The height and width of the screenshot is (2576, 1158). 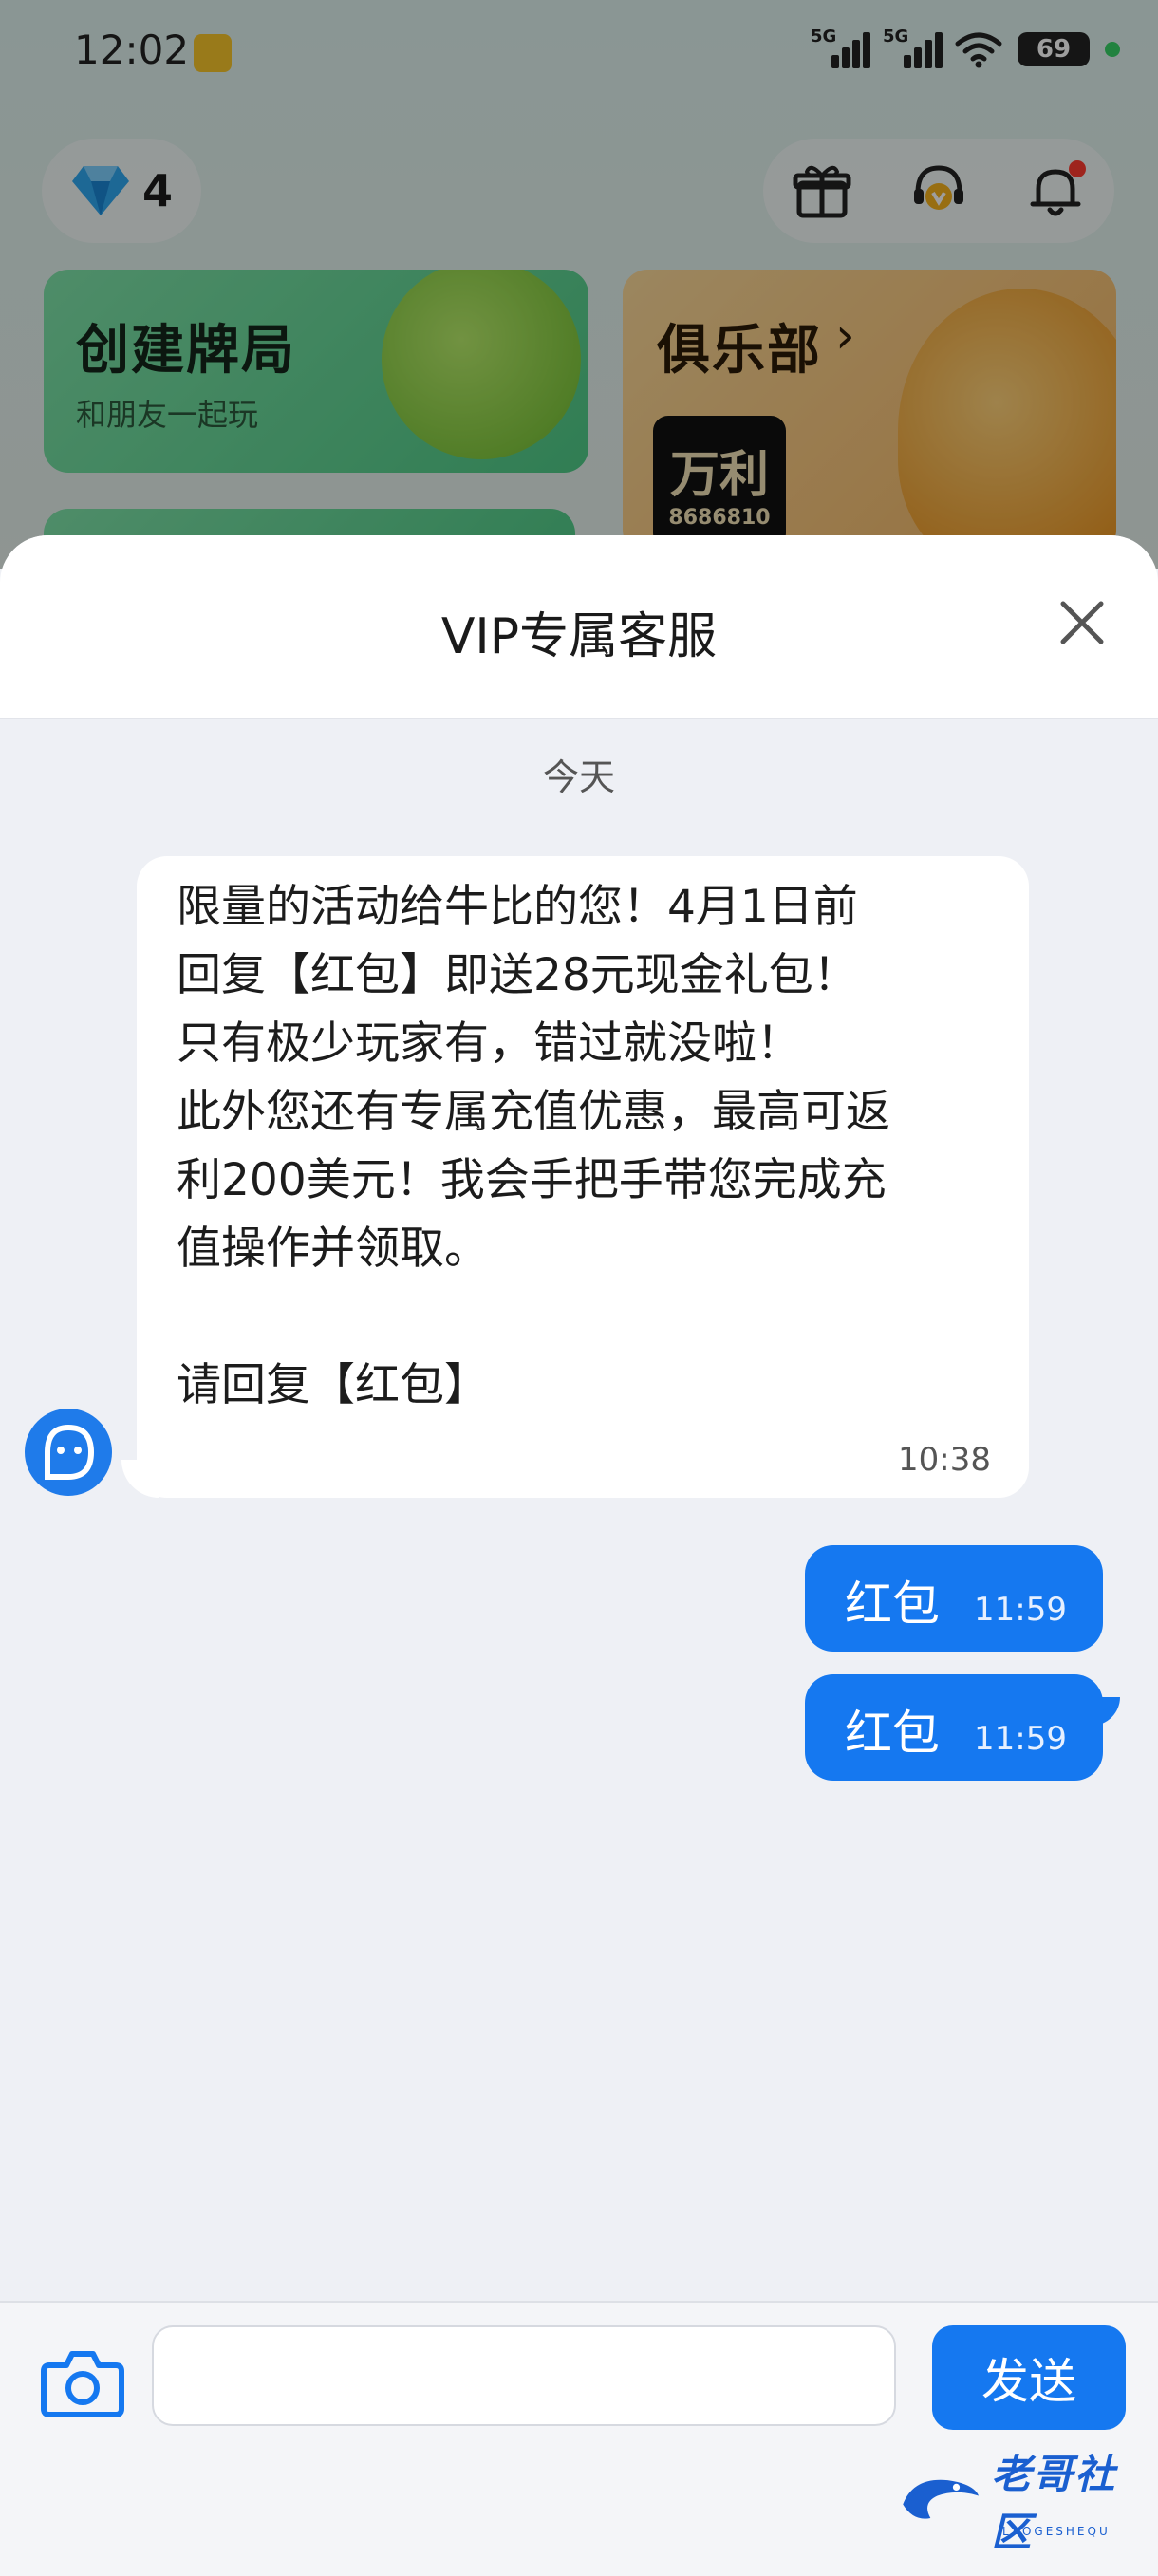 I want to click on camera-icon, so click(x=82, y=2384).